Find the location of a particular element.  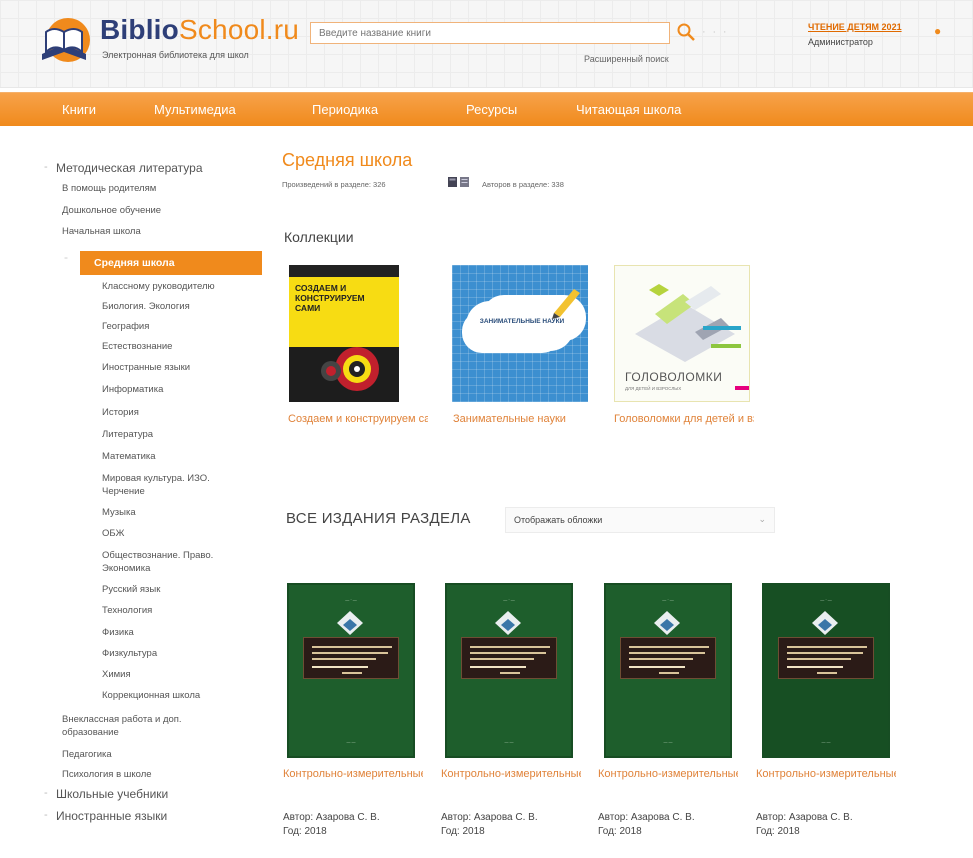

sidebar-subitem: Музыка is located at coordinates (119, 512).